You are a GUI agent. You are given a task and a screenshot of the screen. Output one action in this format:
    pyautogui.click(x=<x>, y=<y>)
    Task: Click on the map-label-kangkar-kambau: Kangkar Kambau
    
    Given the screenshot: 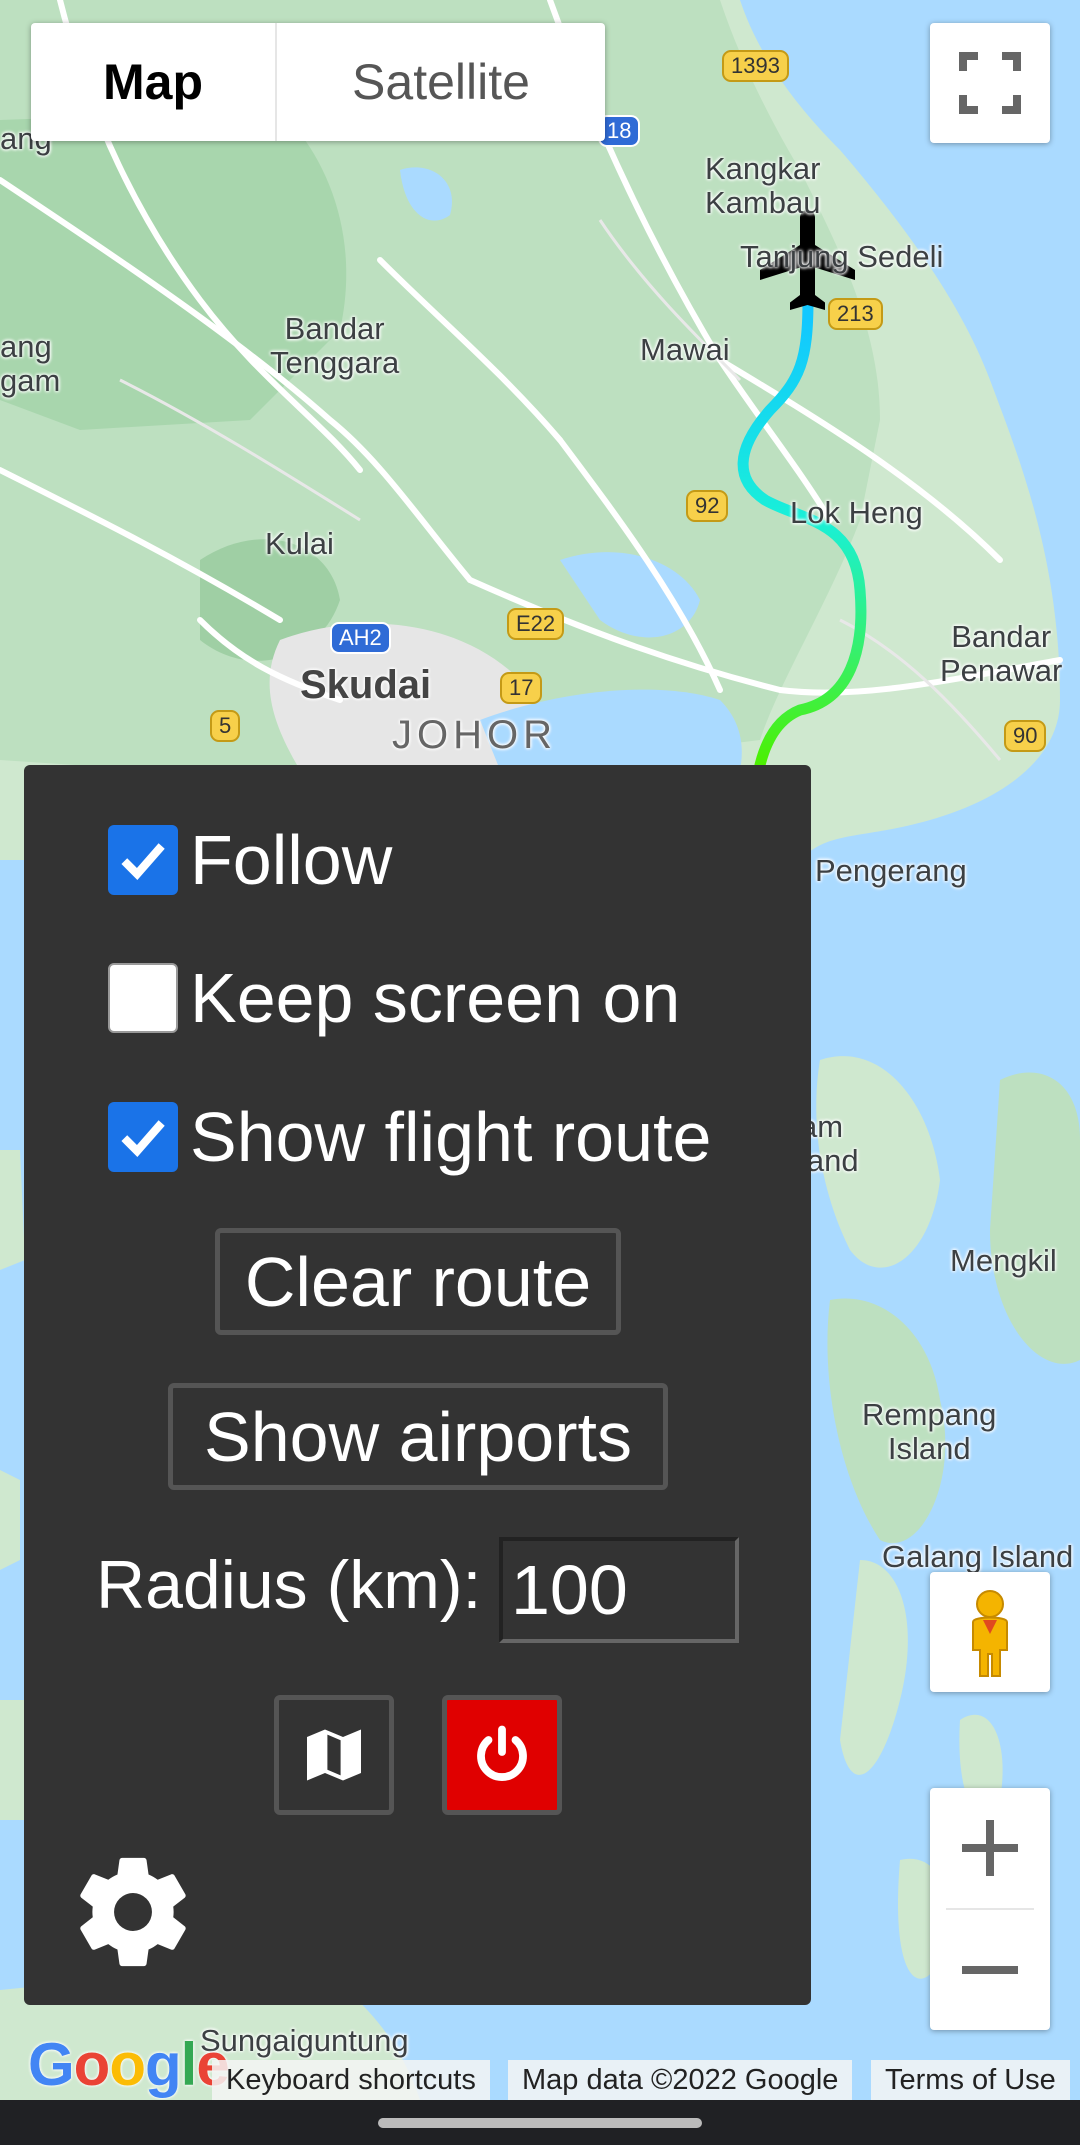 What is the action you would take?
    pyautogui.click(x=763, y=185)
    